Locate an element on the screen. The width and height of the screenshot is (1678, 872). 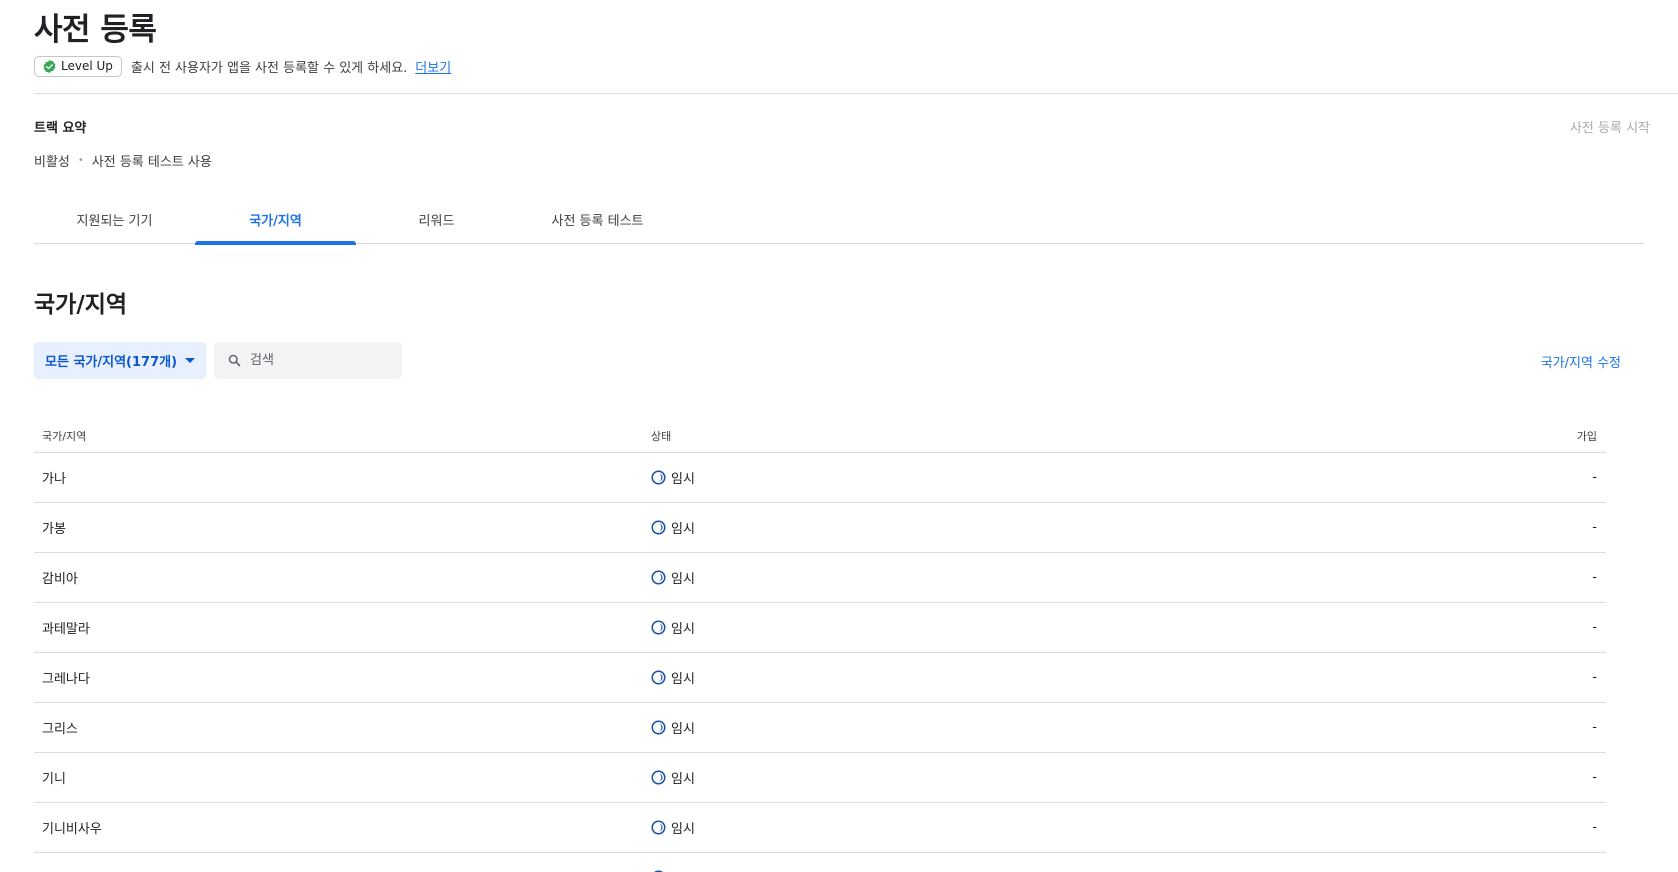
table-row: 가봉 임시 - is located at coordinates (820, 528).